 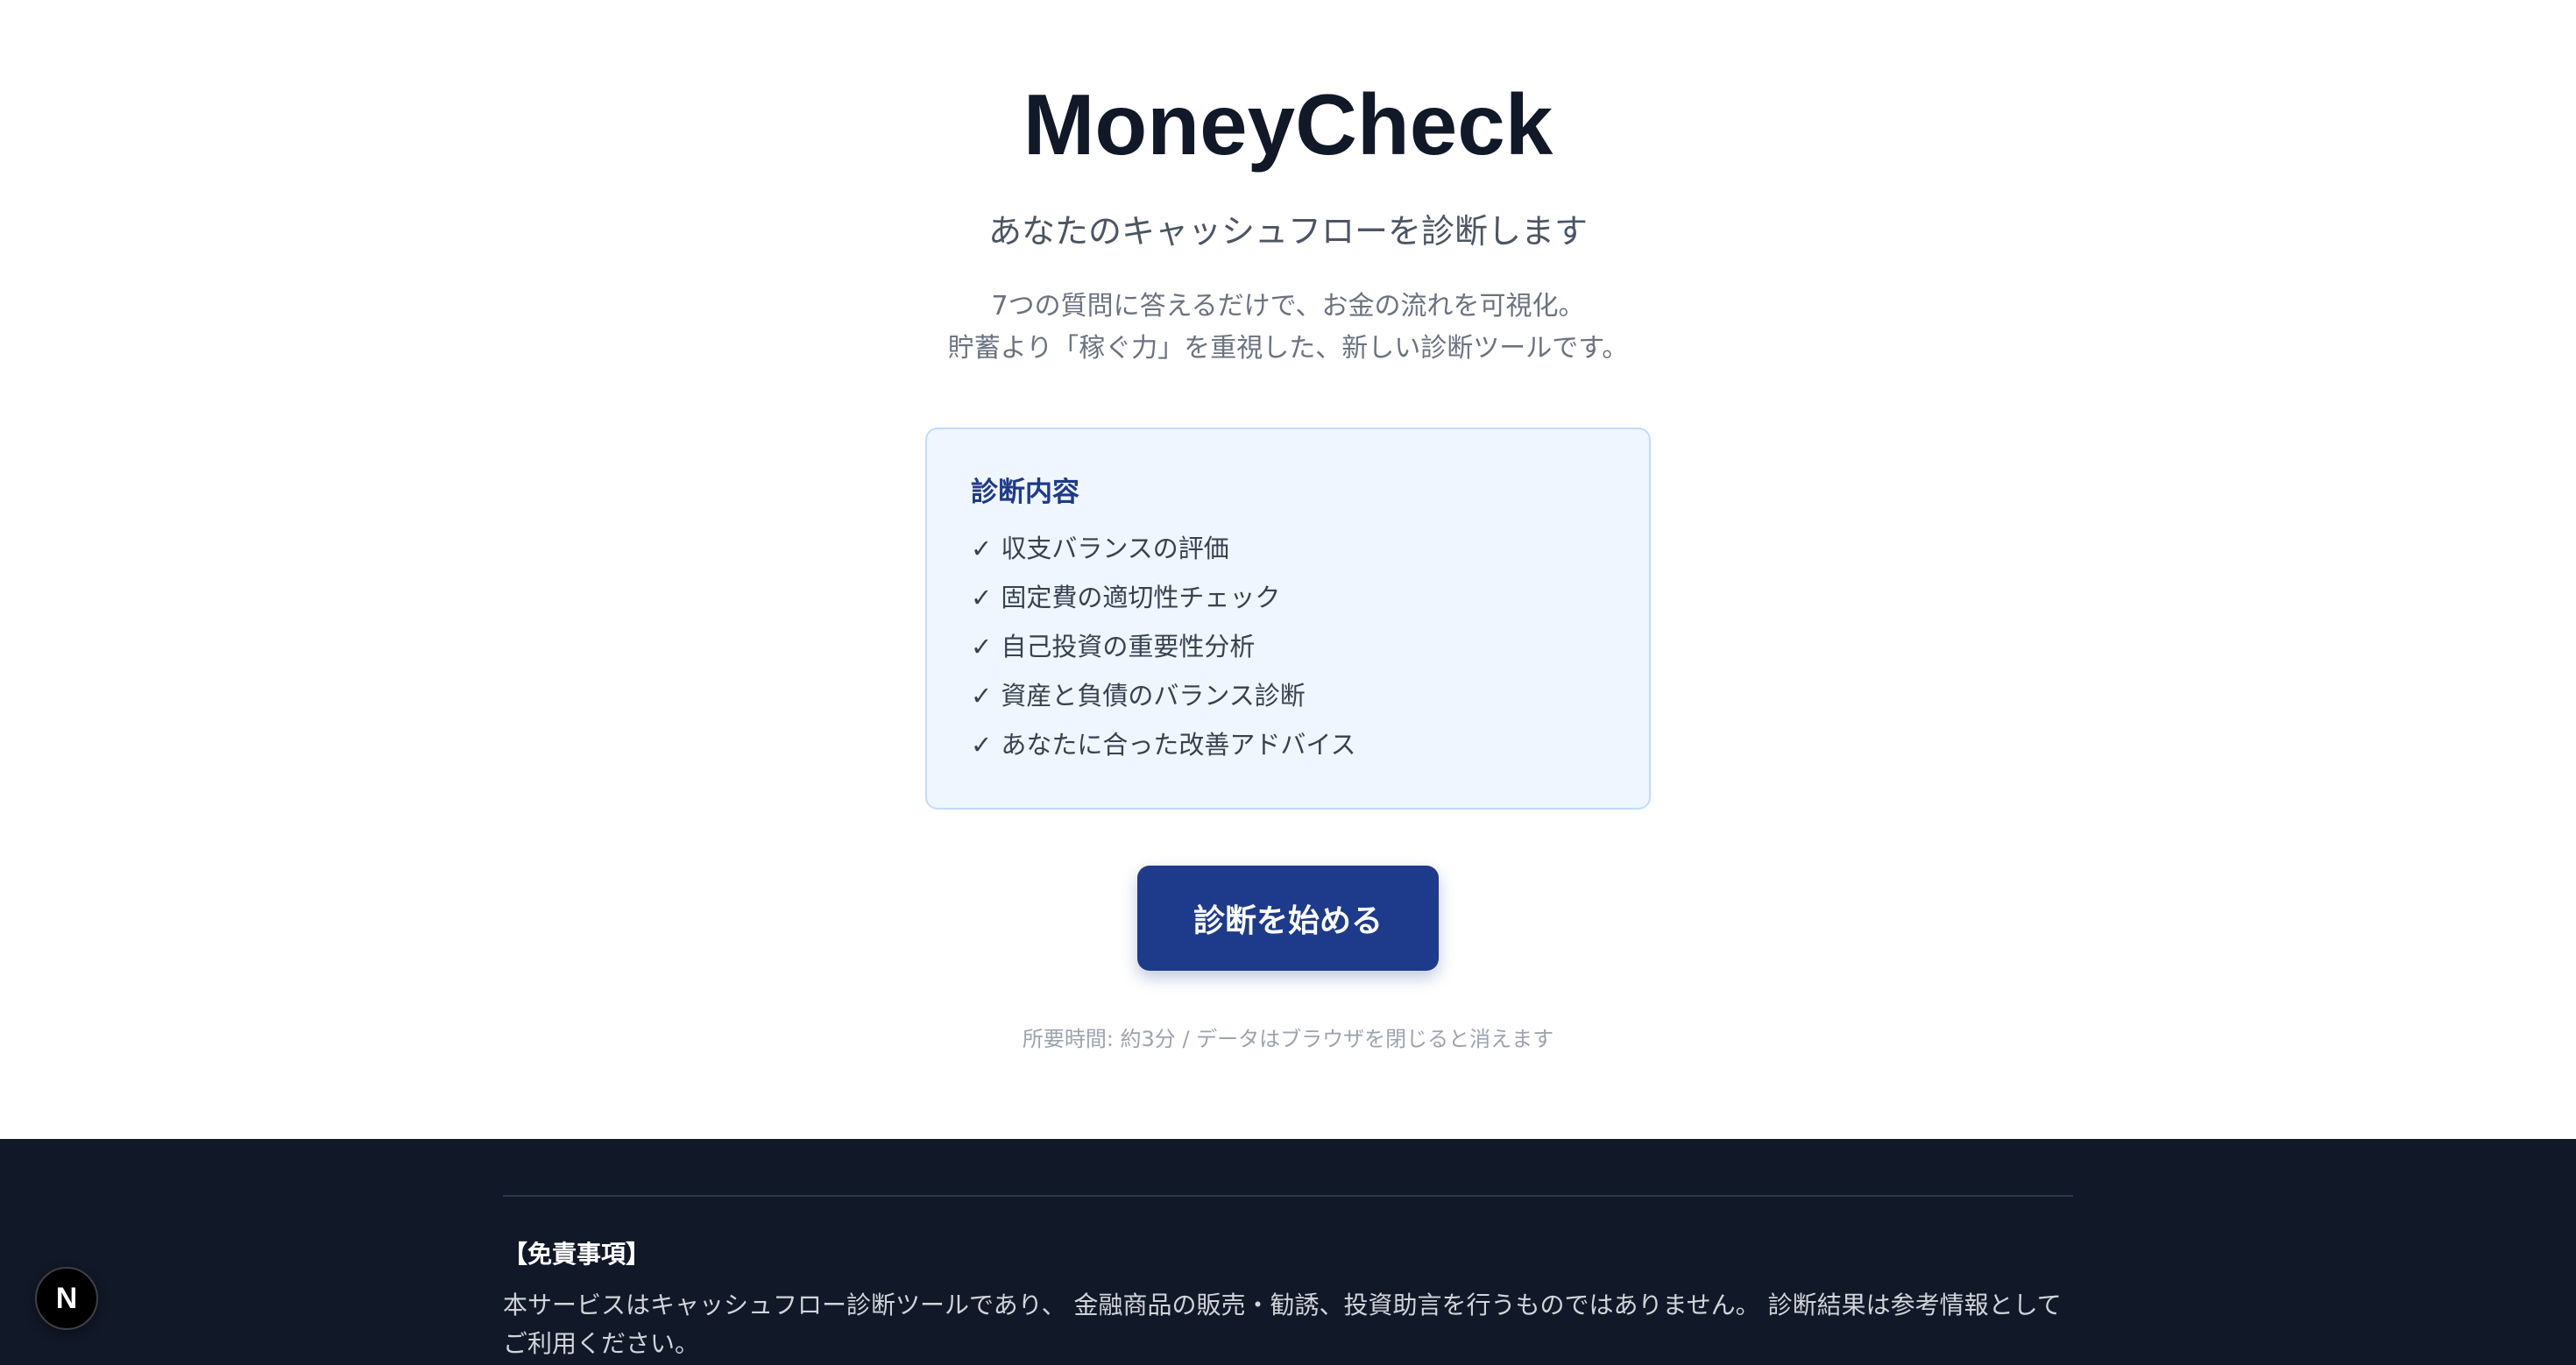 I want to click on description-line: 貯蓄より「稼ぐ力」を重視した、新しい診断ツールです。, so click(x=1288, y=348).